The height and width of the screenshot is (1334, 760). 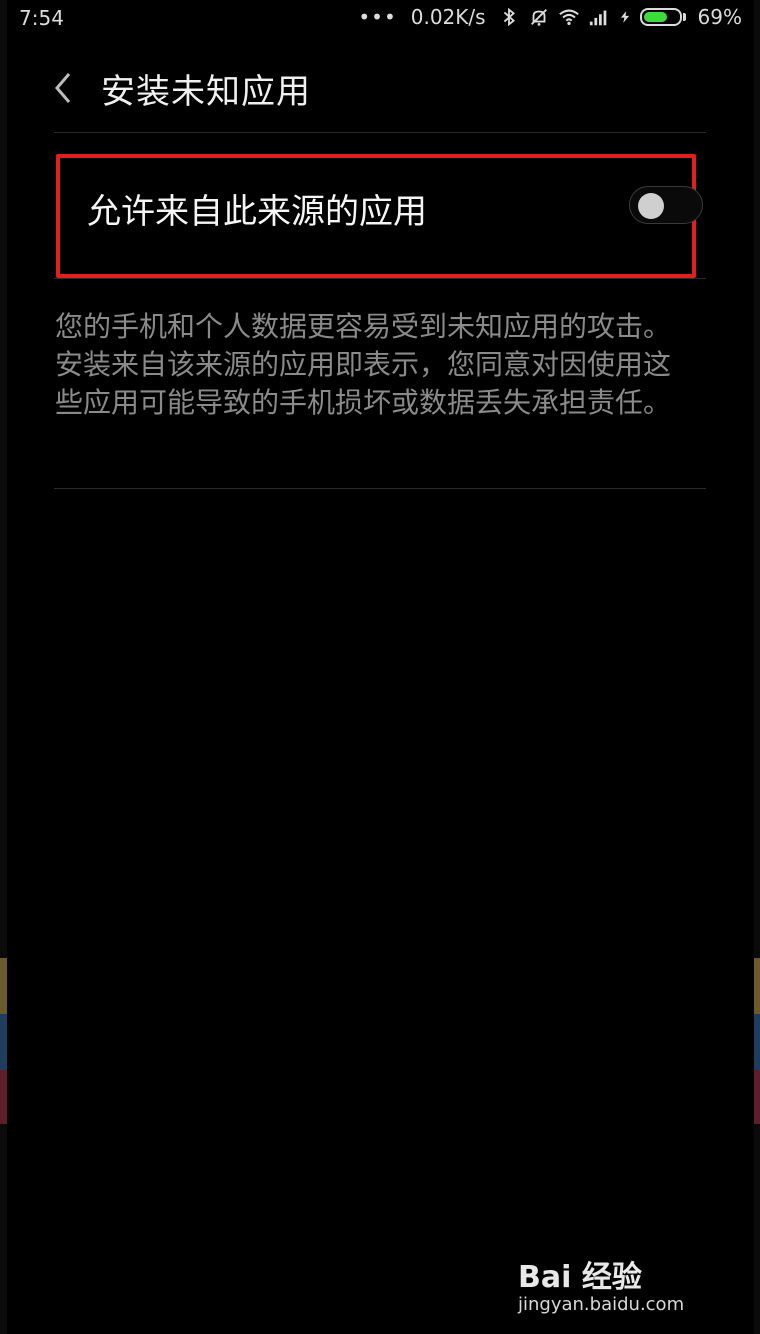 What do you see at coordinates (448, 17) in the screenshot?
I see `network-speed: 0.02K/s` at bounding box center [448, 17].